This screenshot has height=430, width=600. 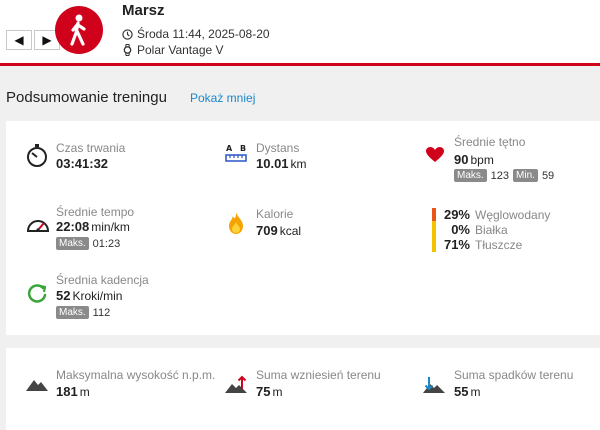 I want to click on heart-rate-label: Średnie tętno, so click(x=490, y=142).